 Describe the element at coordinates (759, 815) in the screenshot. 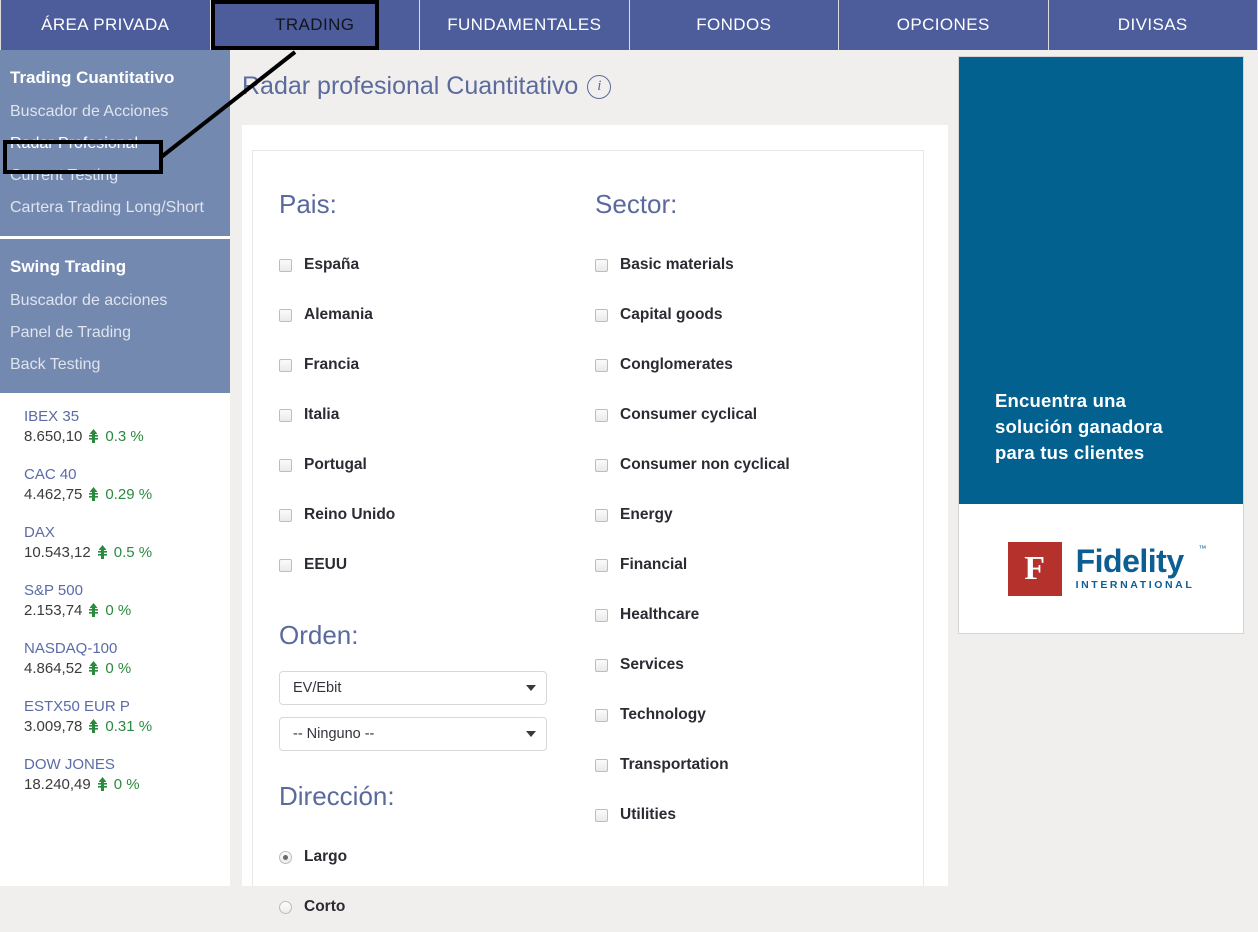

I see `sector-option: Utilities` at that location.